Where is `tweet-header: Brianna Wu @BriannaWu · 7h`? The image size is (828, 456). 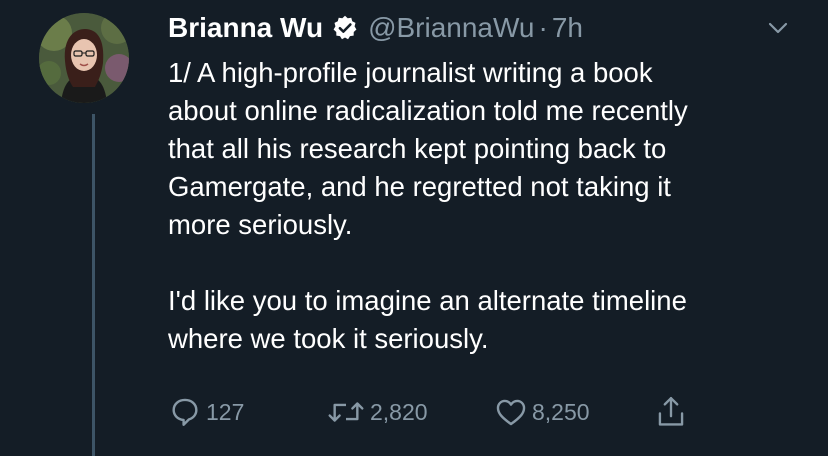 tweet-header: Brianna Wu @BriannaWu · 7h is located at coordinates (375, 28).